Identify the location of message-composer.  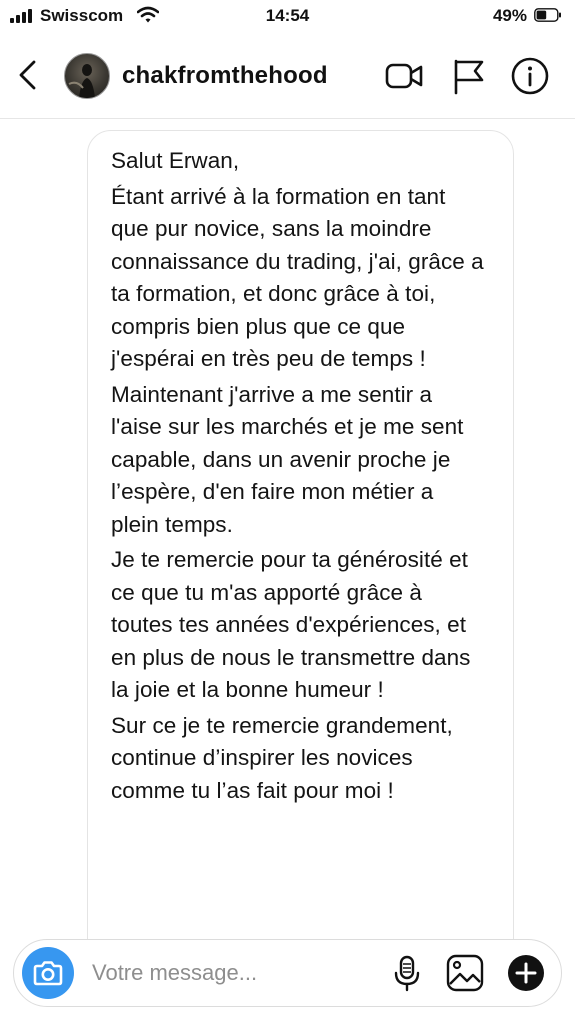
(287, 973).